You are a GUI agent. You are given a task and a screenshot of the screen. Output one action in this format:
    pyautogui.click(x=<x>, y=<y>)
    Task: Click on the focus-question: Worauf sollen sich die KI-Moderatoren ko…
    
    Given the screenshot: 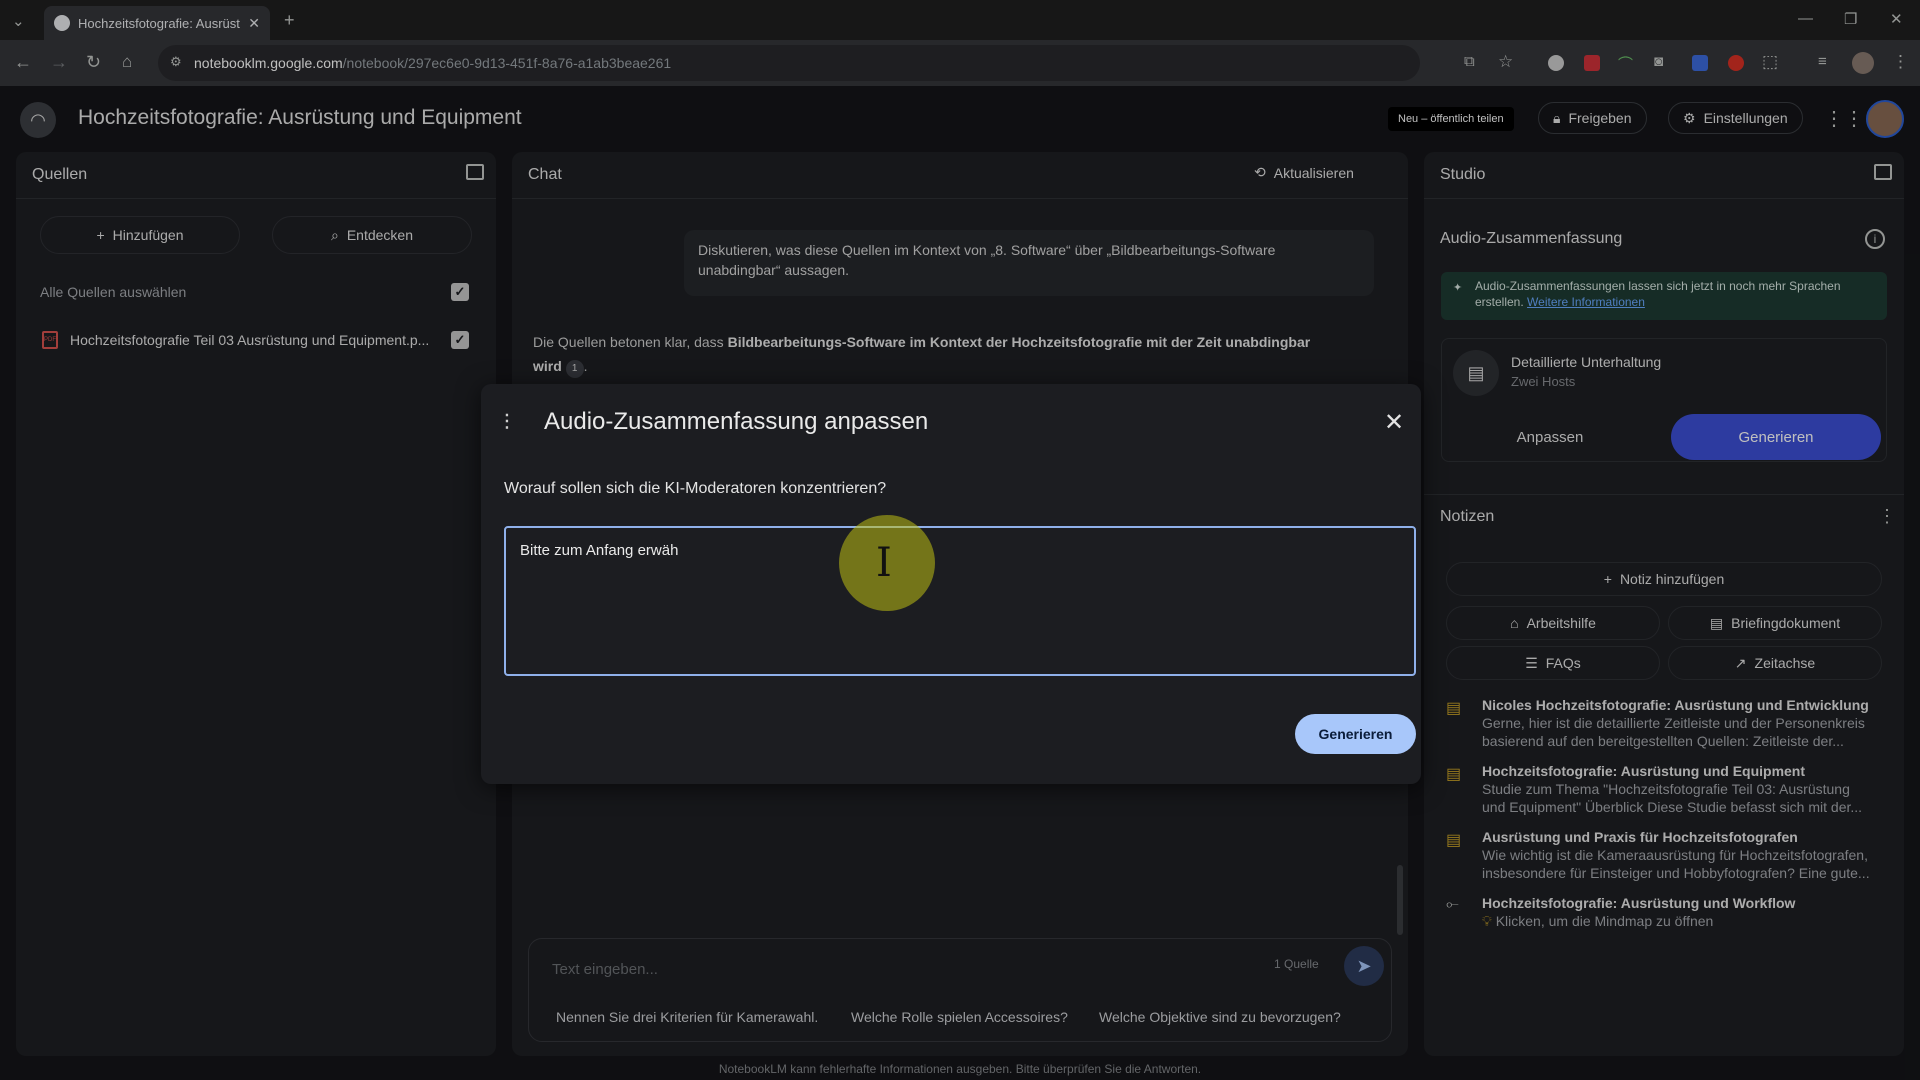 What is the action you would take?
    pyautogui.click(x=695, y=488)
    